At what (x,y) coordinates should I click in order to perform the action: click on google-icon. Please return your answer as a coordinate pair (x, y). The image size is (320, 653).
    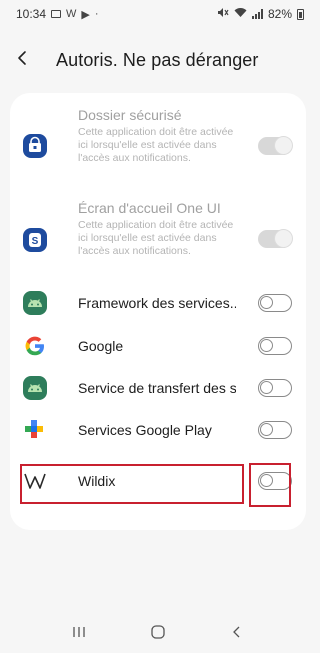
    Looking at the image, I should click on (35, 346).